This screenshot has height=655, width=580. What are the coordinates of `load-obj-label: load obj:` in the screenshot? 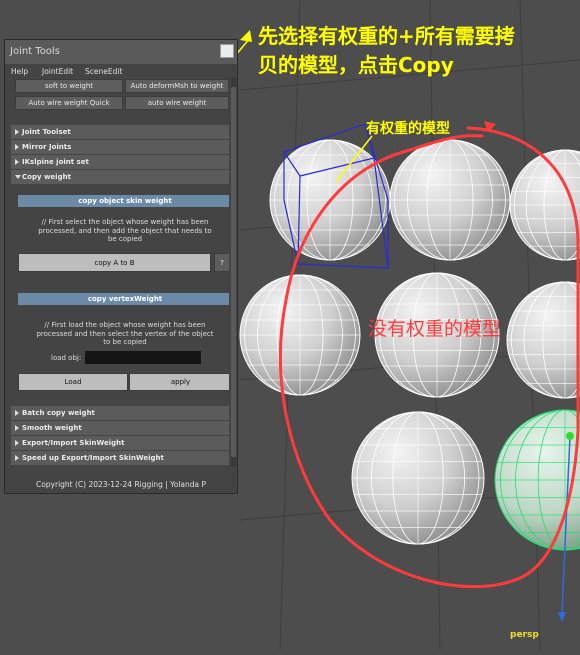 It's located at (66, 358).